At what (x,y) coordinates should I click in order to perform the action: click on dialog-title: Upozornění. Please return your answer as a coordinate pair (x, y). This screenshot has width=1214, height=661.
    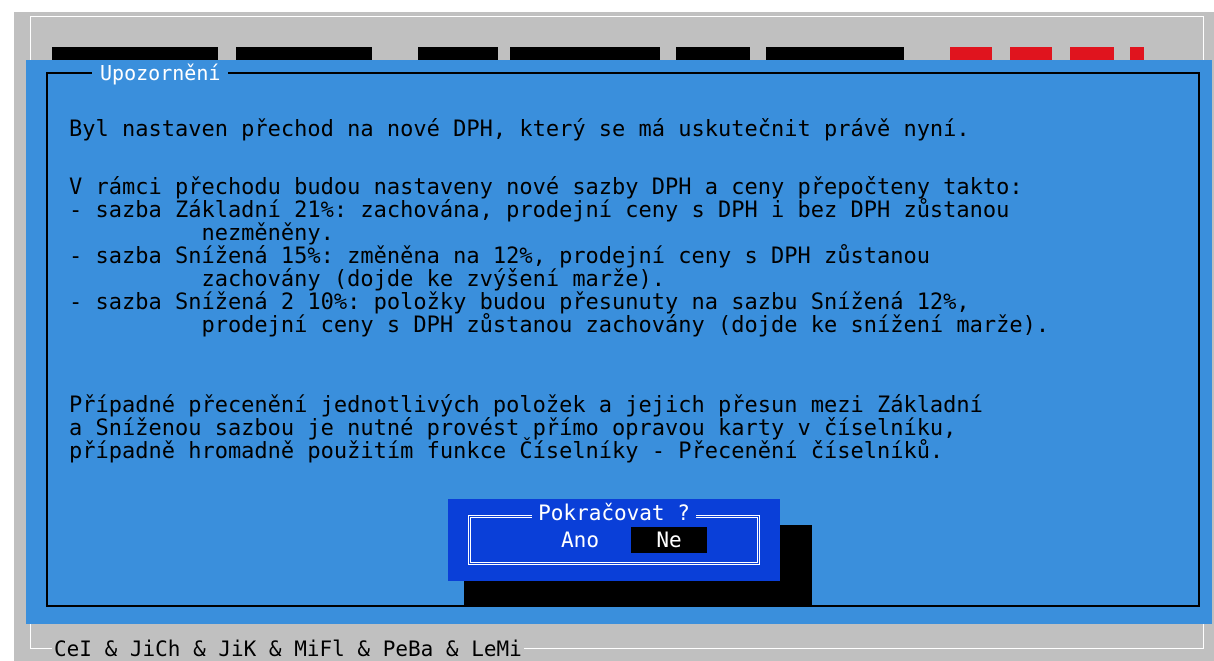
    Looking at the image, I should click on (160, 73).